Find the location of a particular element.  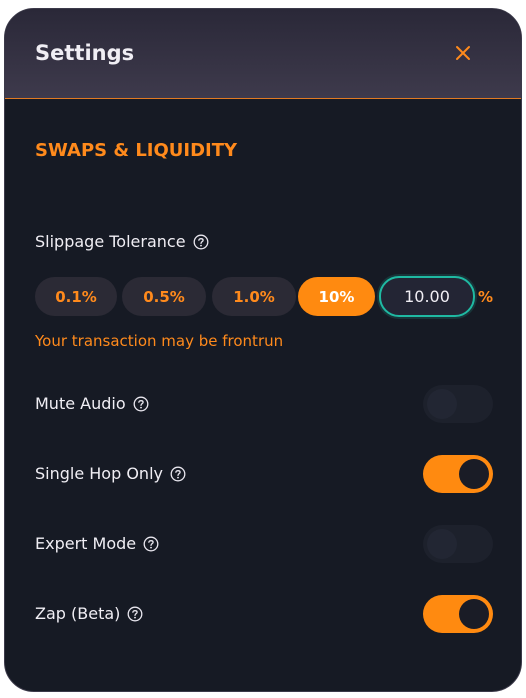

modal-title: Settings is located at coordinates (85, 53).